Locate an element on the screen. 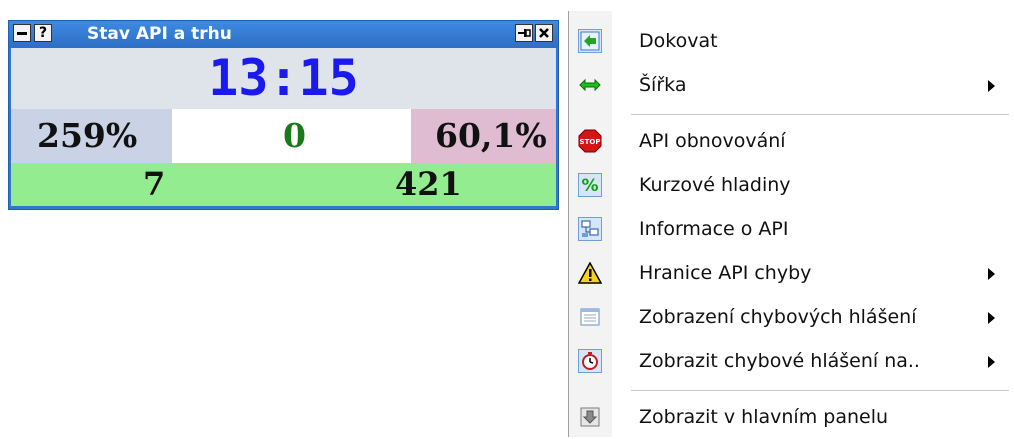  dock-icon is located at coordinates (590, 41).